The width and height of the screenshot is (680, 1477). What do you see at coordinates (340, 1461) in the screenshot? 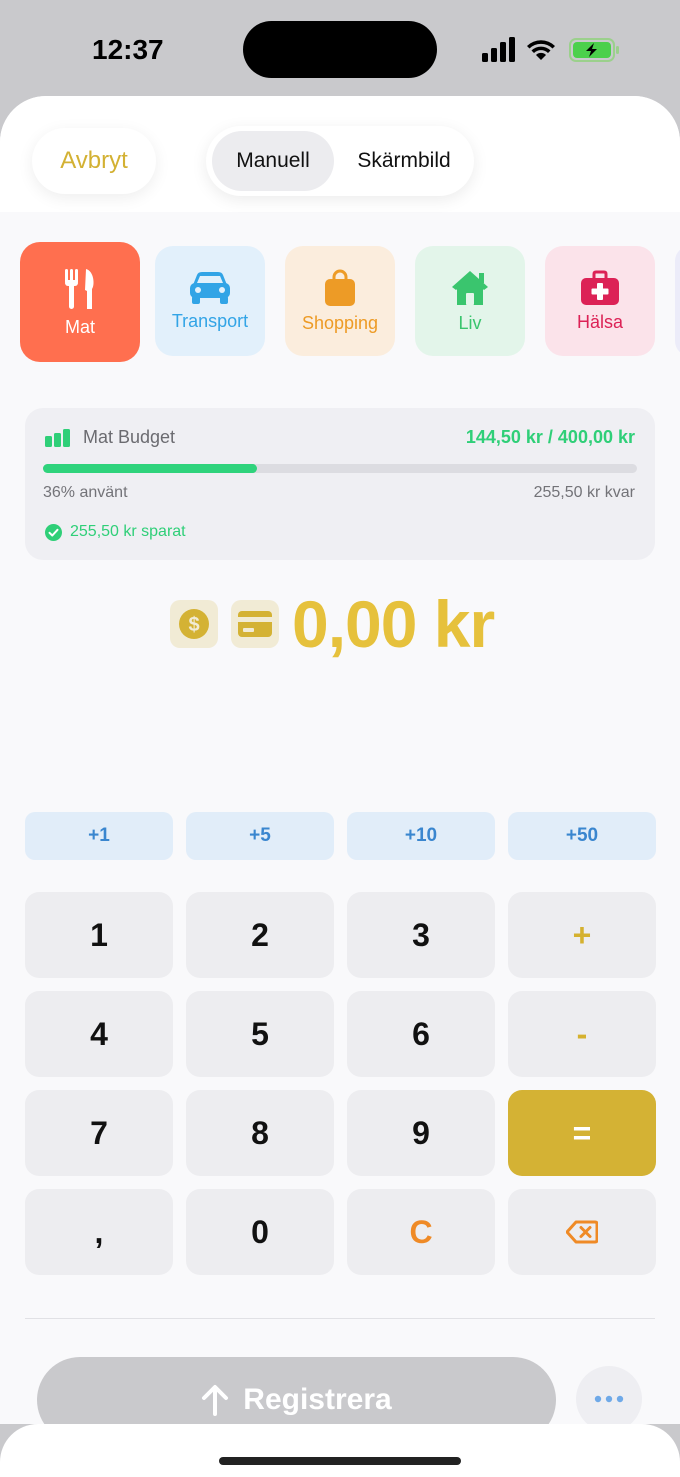
I see `home-indicator` at bounding box center [340, 1461].